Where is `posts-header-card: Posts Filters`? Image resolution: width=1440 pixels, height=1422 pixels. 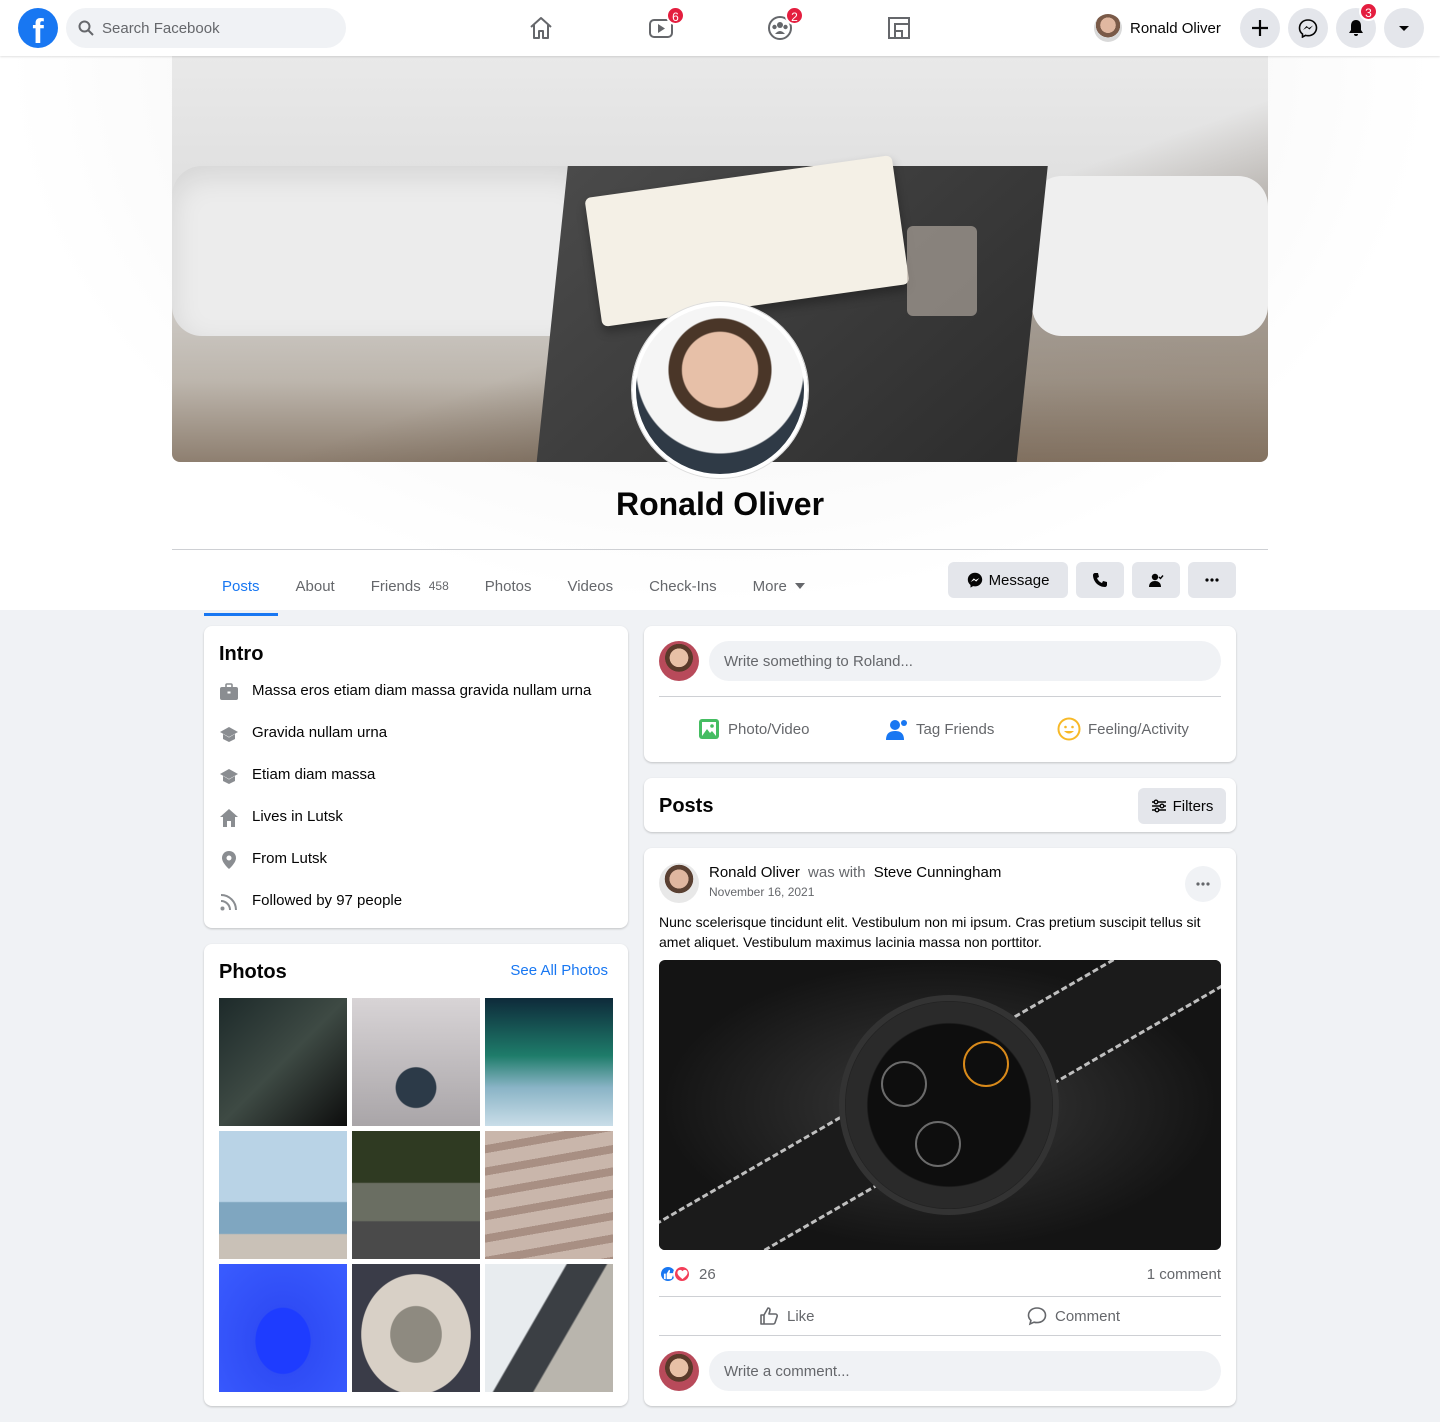
posts-header-card: Posts Filters is located at coordinates (940, 805).